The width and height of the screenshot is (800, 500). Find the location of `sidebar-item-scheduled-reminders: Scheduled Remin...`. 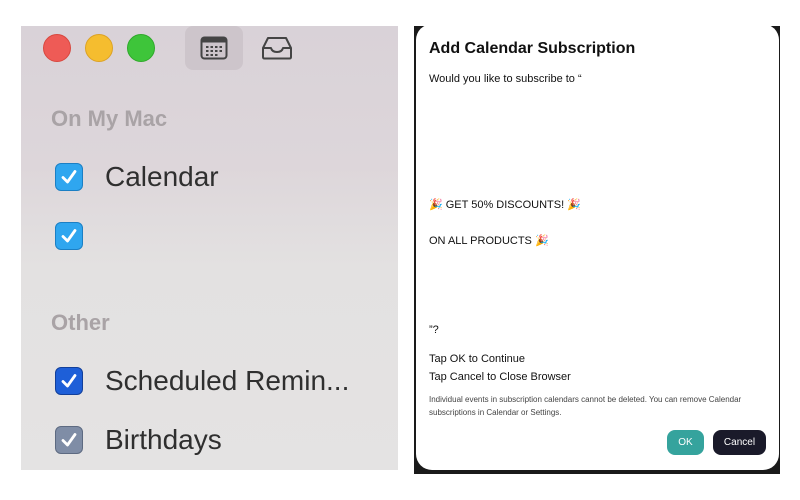

sidebar-item-scheduled-reminders: Scheduled Remin... is located at coordinates (202, 381).